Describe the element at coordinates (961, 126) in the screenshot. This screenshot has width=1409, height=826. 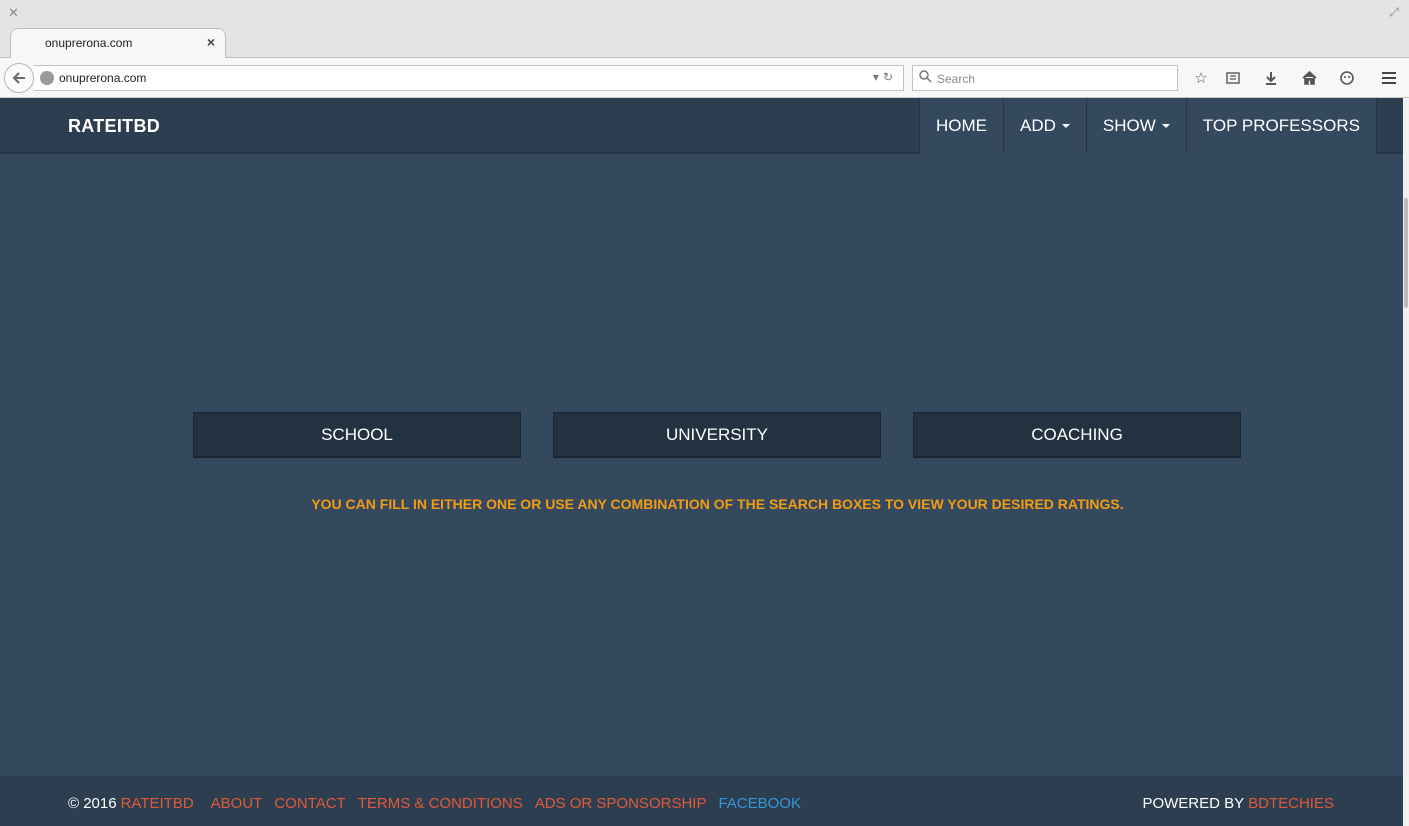
I see `nav-home: HOME` at that location.